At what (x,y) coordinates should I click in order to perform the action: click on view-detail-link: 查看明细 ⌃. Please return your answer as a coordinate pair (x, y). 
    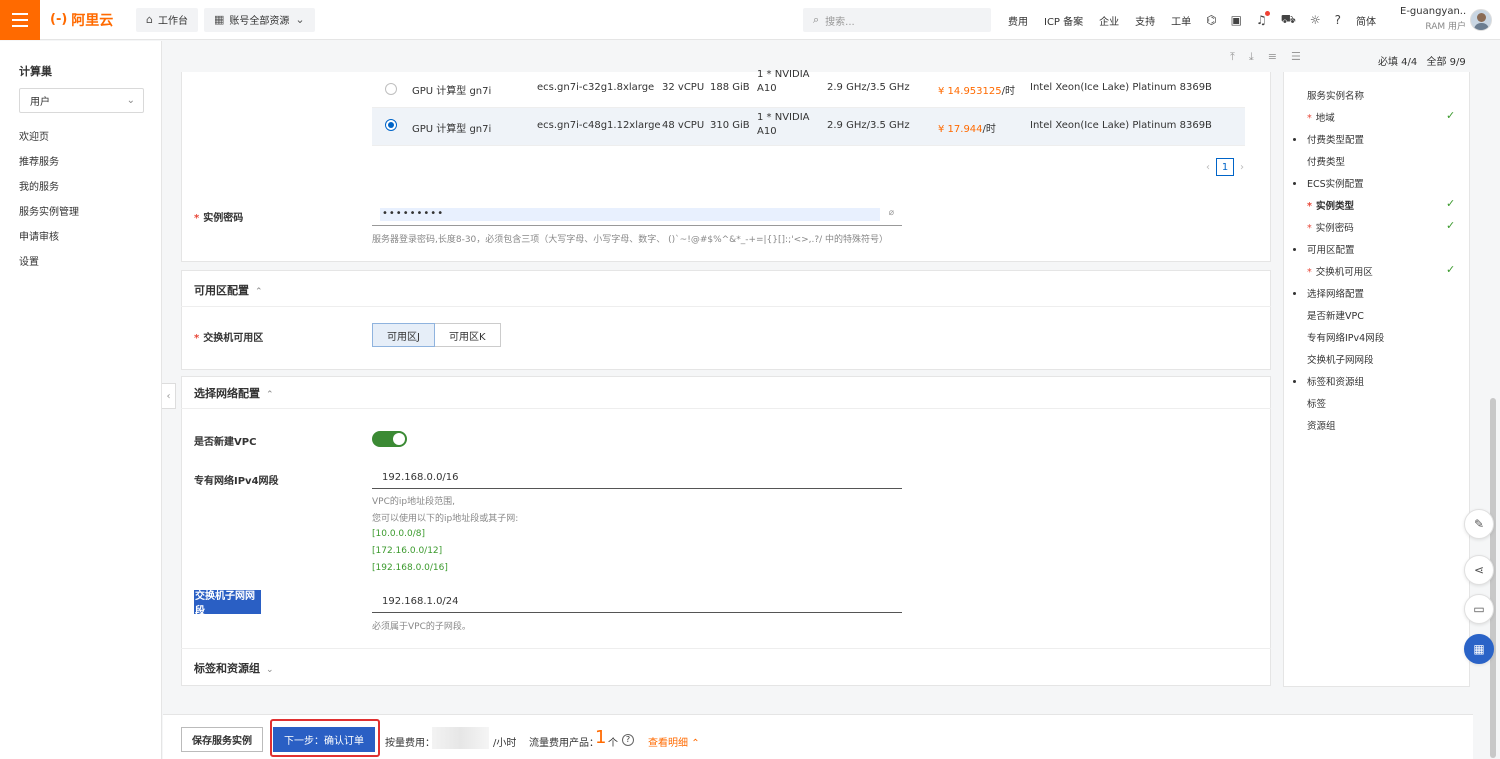
    Looking at the image, I should click on (674, 741).